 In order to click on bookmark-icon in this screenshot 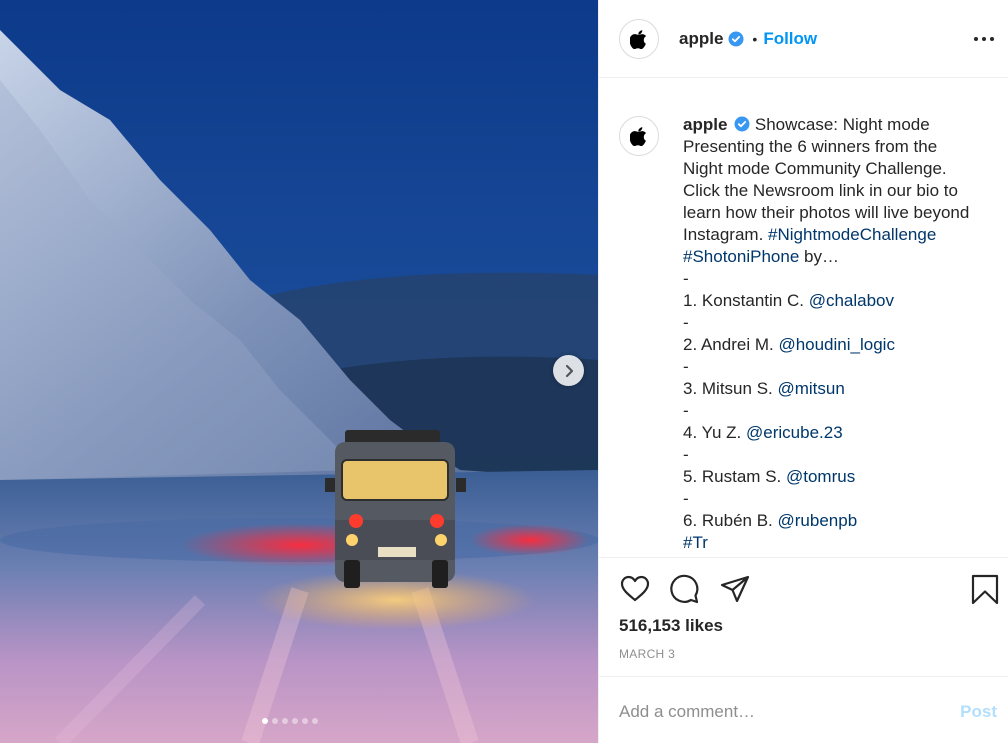, I will do `click(985, 589)`.